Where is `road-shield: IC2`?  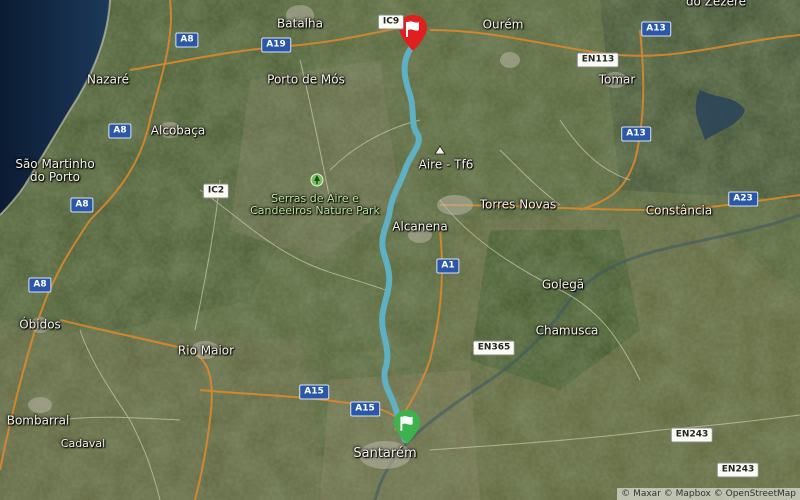 road-shield: IC2 is located at coordinates (216, 191).